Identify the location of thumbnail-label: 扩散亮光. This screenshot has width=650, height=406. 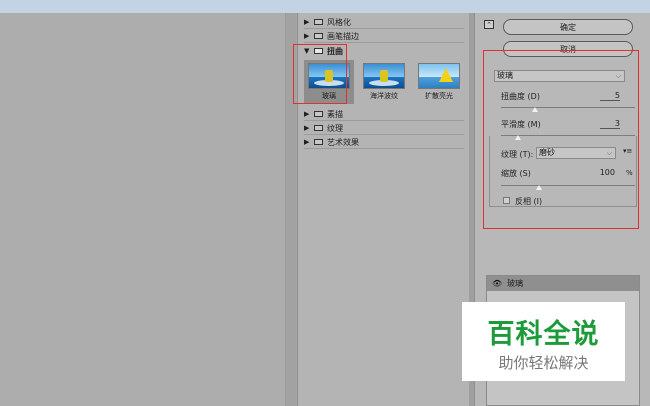
(439, 96).